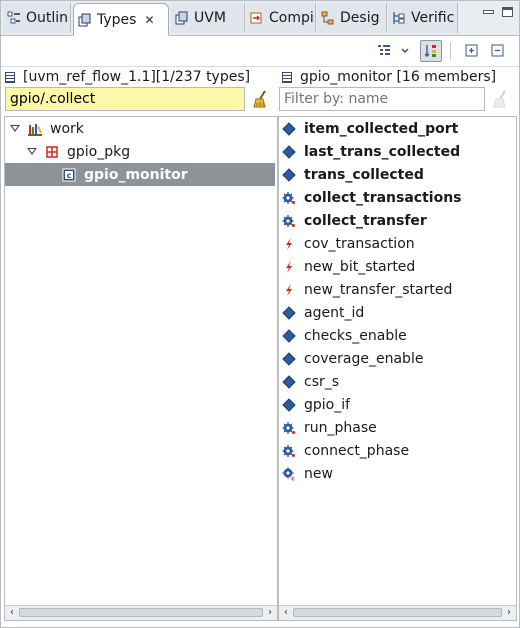  Describe the element at coordinates (396, 312) in the screenshot. I see `member-item: agent_id` at that location.